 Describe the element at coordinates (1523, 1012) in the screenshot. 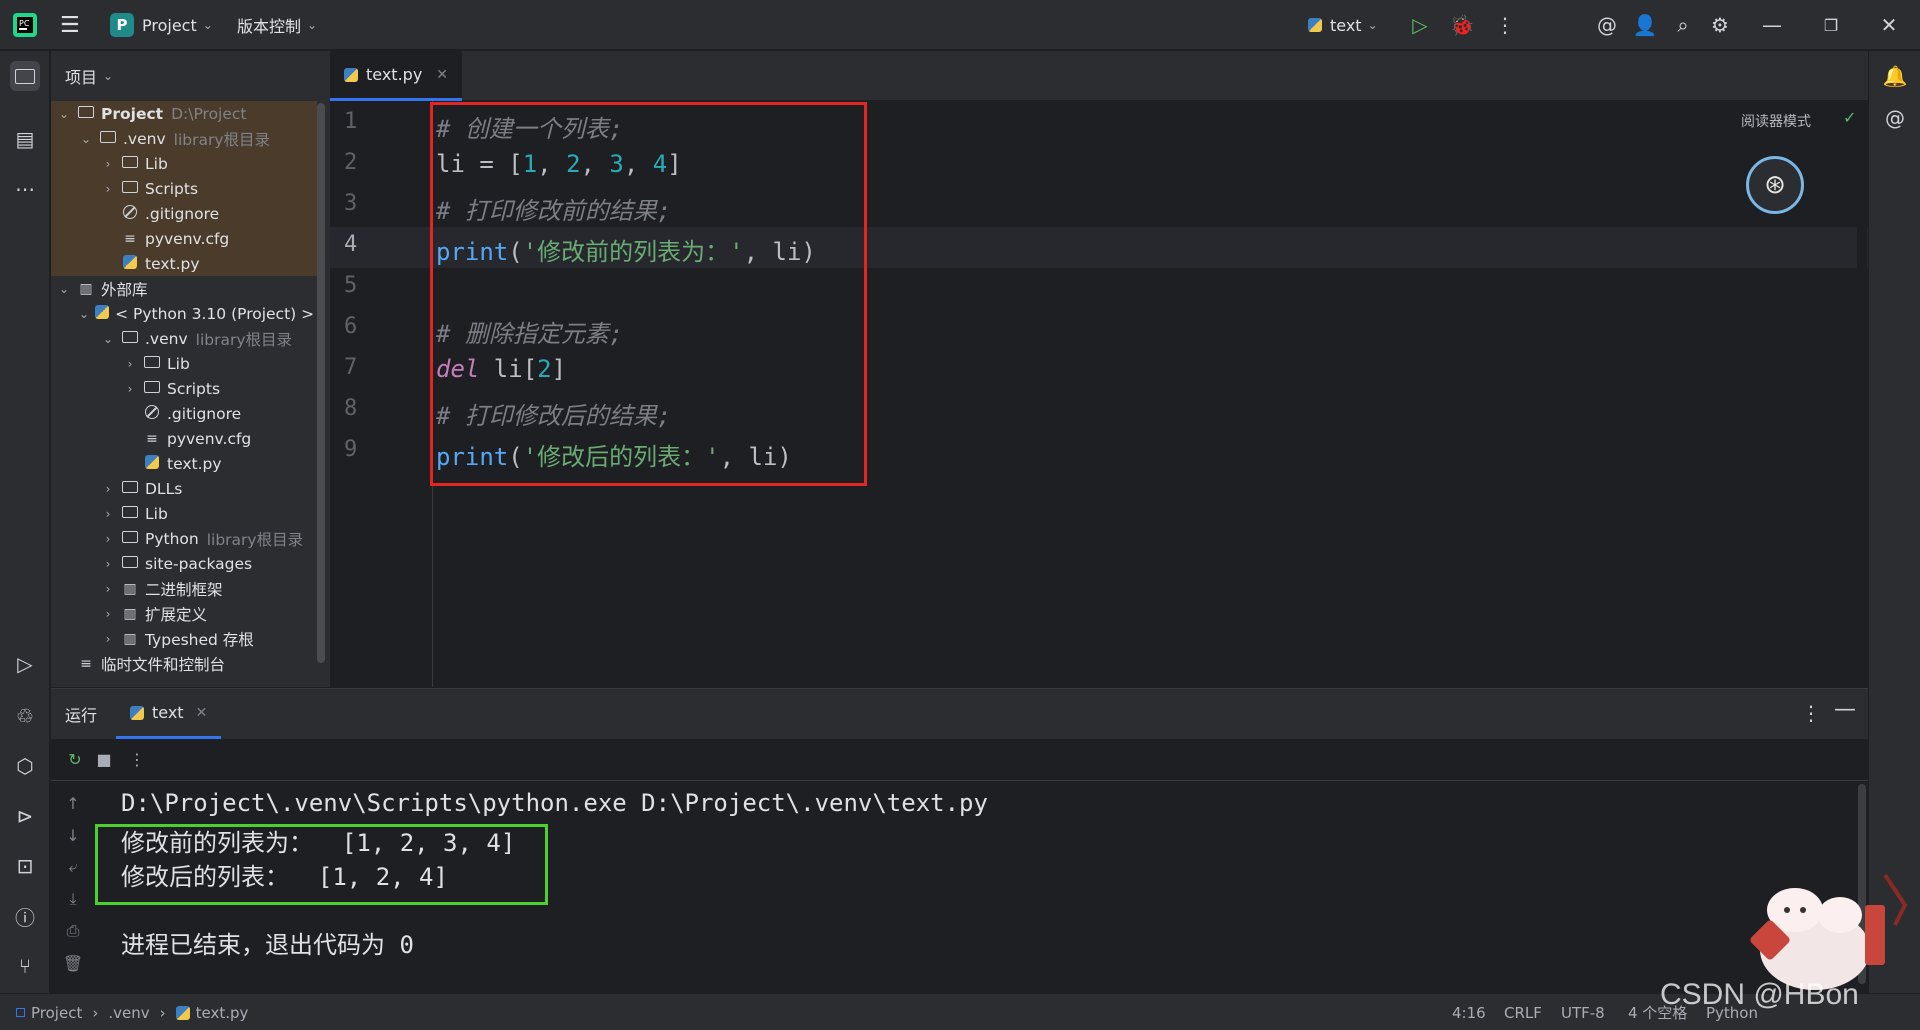

I see `line-separator: CRLF` at that location.